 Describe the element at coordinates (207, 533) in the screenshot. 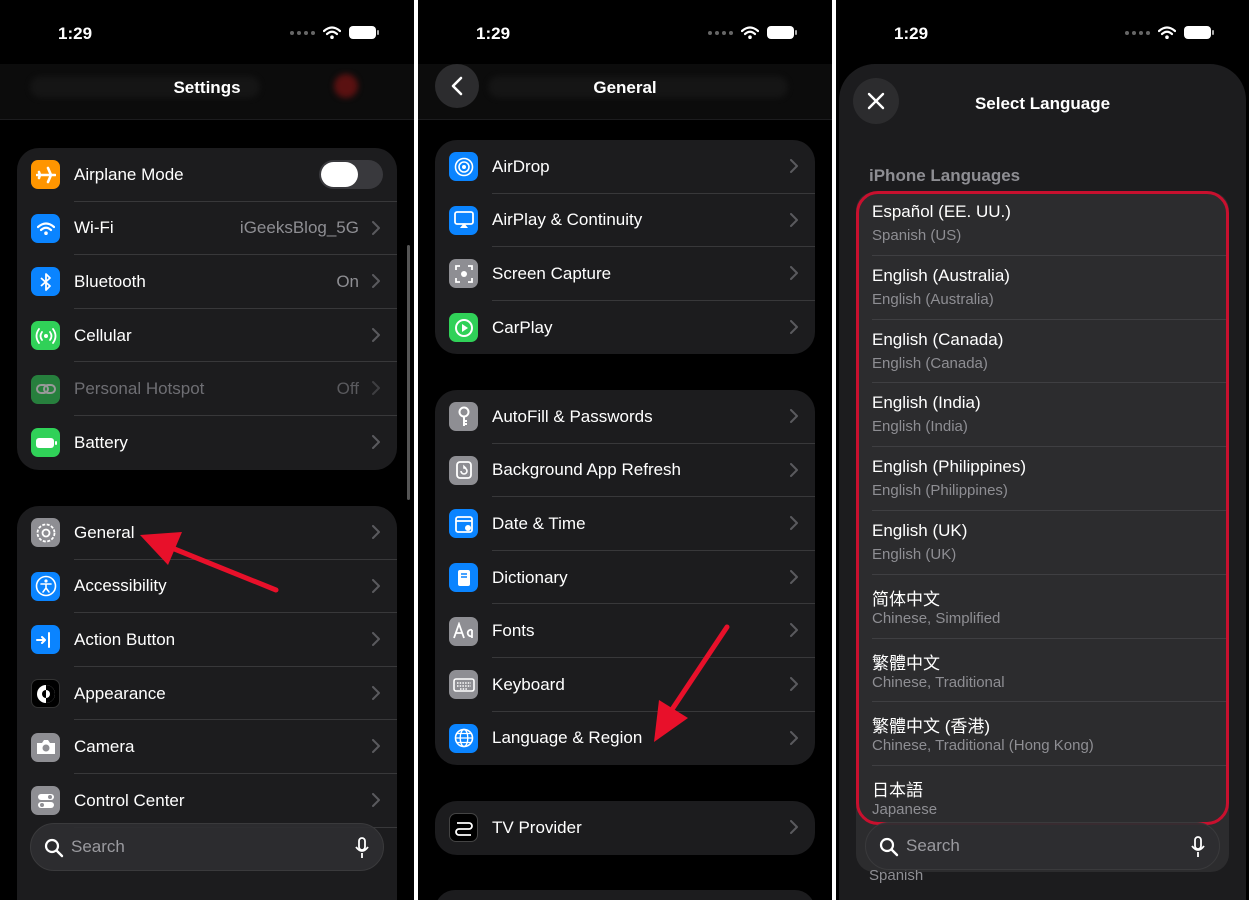

I see `settings-item-general: General` at that location.